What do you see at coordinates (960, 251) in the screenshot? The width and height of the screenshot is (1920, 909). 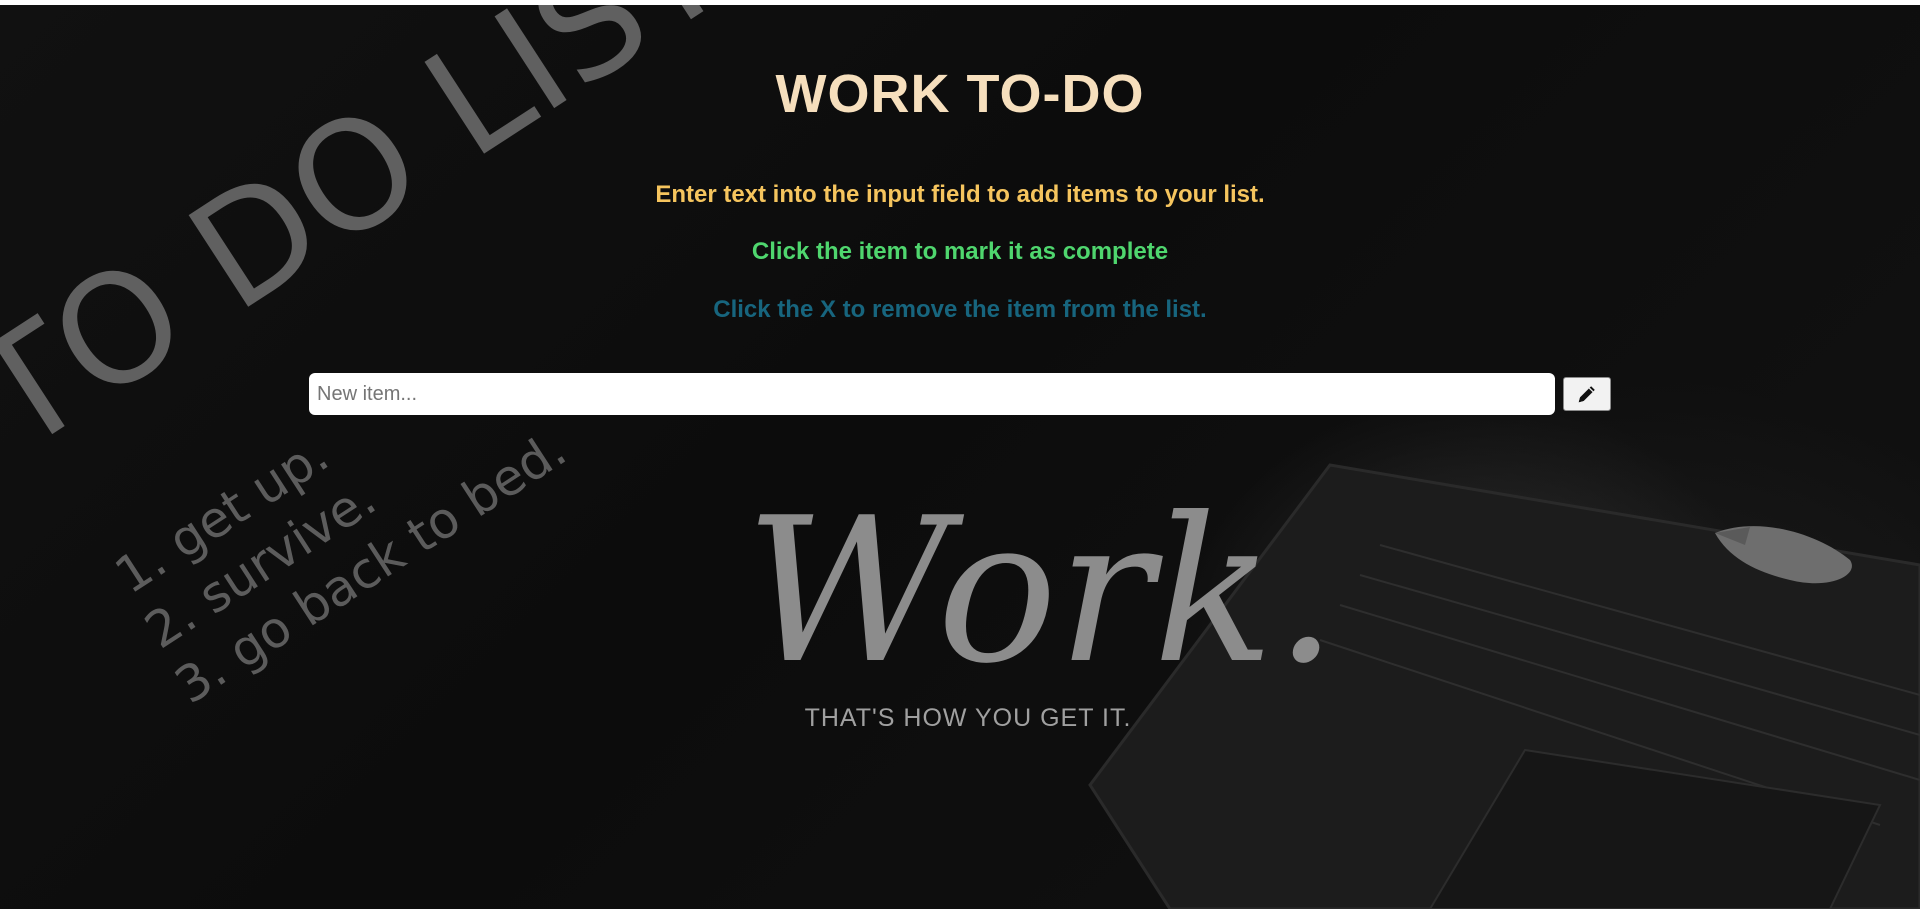 I see `instruction-complete: Click the item to mark it as complete` at bounding box center [960, 251].